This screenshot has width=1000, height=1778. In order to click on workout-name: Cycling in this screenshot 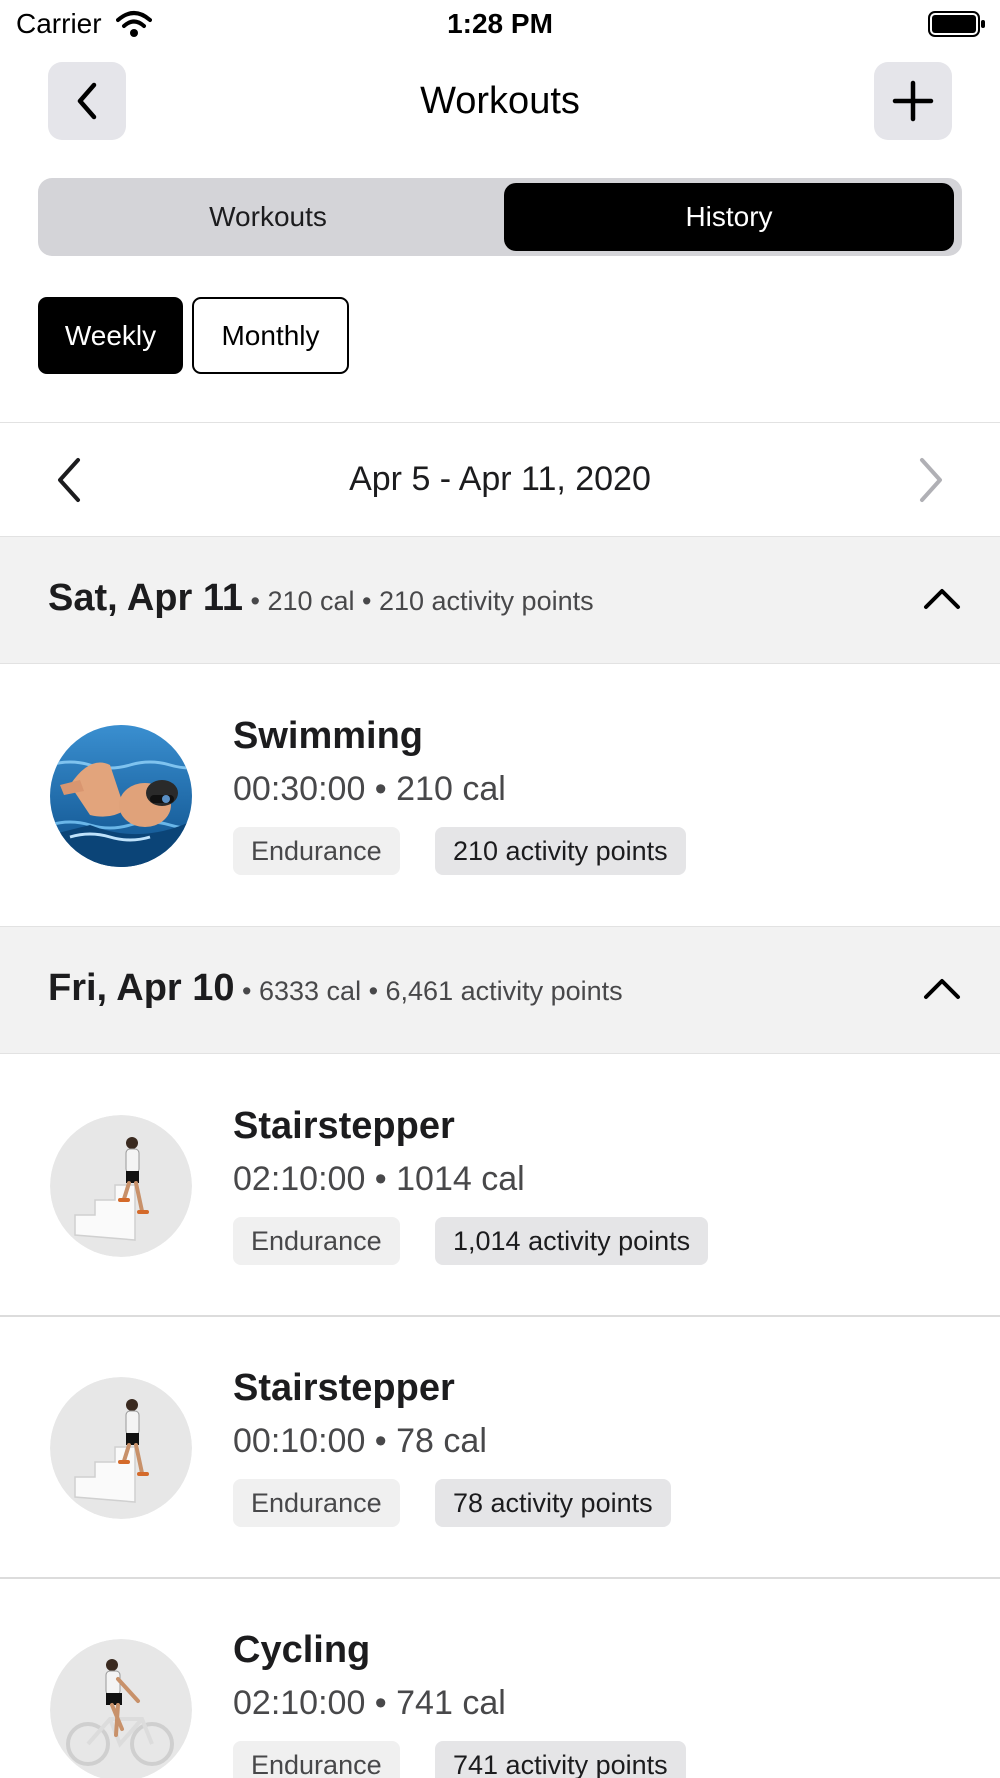, I will do `click(302, 1650)`.